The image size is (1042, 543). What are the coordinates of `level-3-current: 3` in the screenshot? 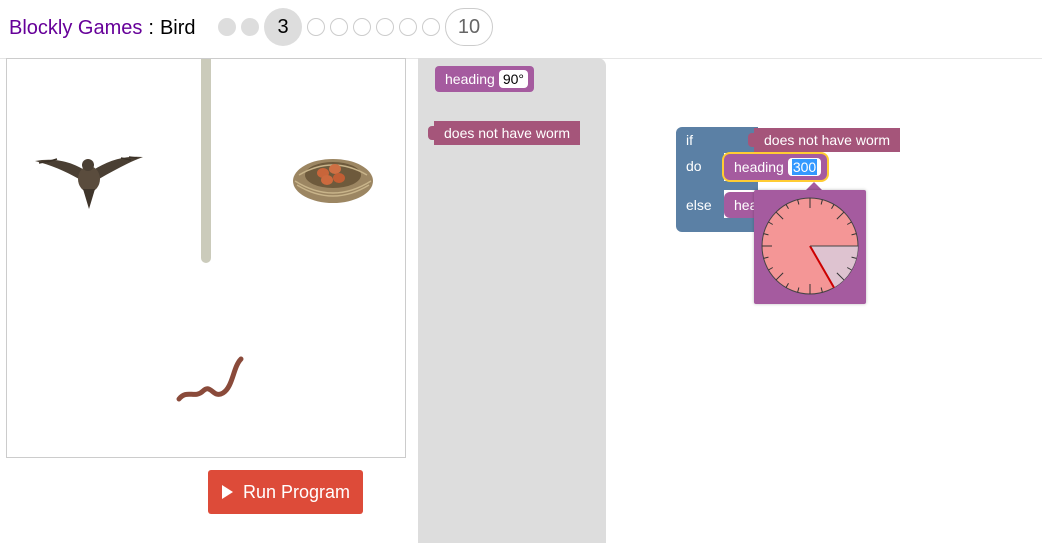 It's located at (283, 27).